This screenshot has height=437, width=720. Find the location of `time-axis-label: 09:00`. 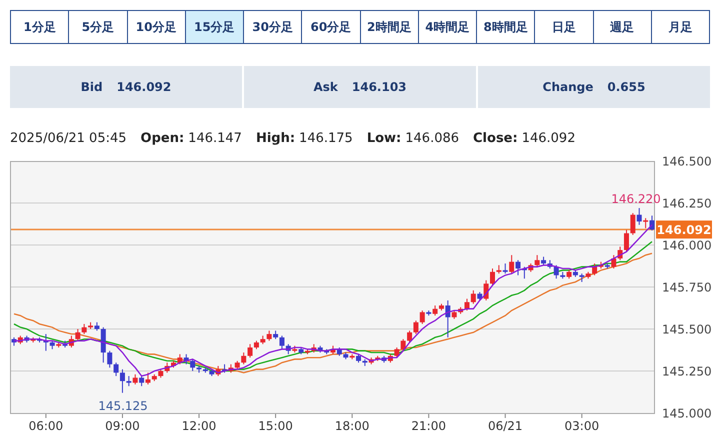

time-axis-label: 09:00 is located at coordinates (122, 426).